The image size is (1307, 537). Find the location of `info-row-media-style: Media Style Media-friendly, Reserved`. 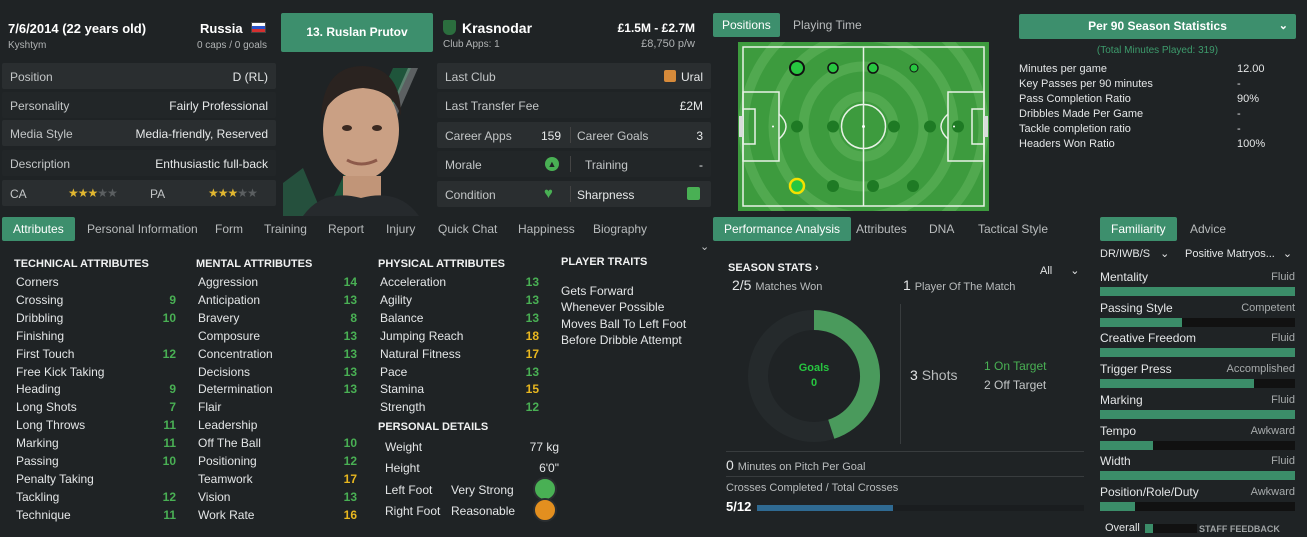

info-row-media-style: Media Style Media-friendly, Reserved is located at coordinates (139, 133).